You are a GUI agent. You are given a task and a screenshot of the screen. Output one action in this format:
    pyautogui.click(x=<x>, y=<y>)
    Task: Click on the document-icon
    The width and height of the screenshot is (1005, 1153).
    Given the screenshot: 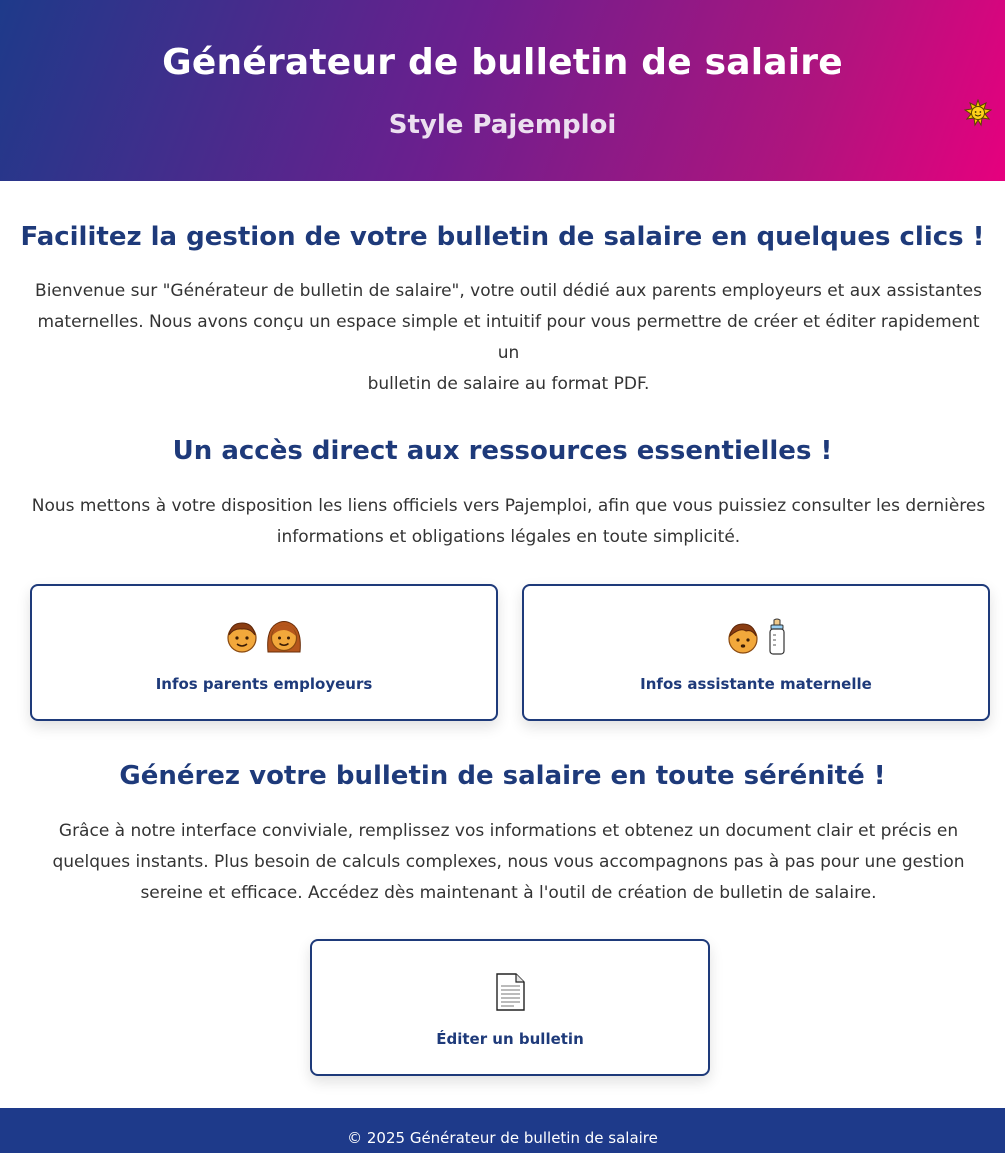 What is the action you would take?
    pyautogui.click(x=510, y=992)
    